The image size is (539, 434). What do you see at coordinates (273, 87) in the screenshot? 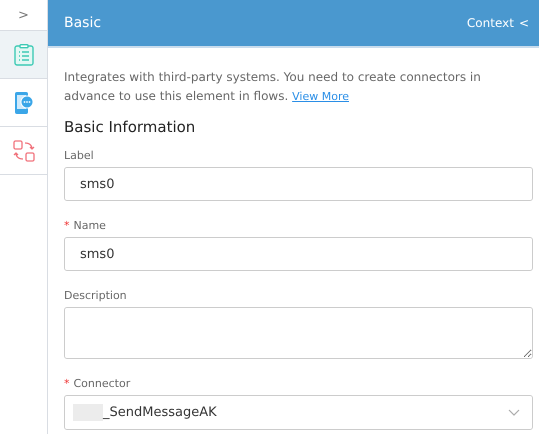
I see `intro-text: Integrates with third-party systems. You need to create connectors in advance to use this element in flows. View More` at bounding box center [273, 87].